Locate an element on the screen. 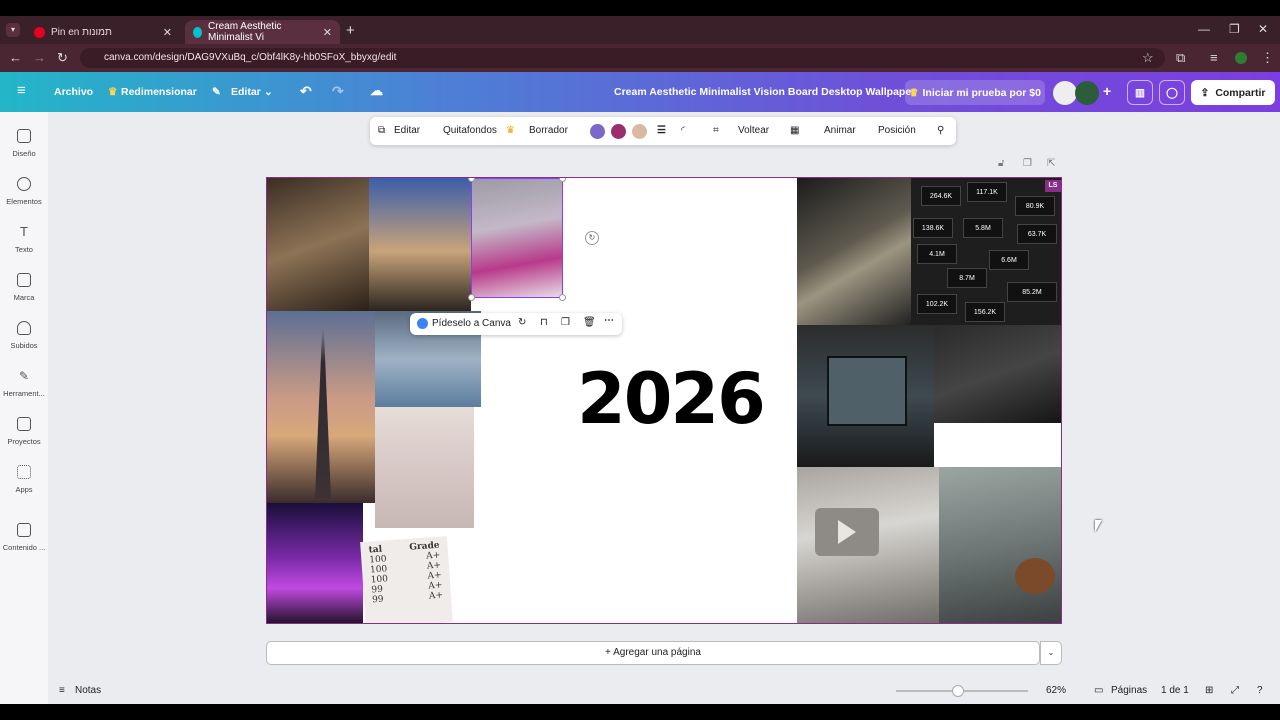 The image size is (1280, 720). photo-pilates is located at coordinates (424, 467).